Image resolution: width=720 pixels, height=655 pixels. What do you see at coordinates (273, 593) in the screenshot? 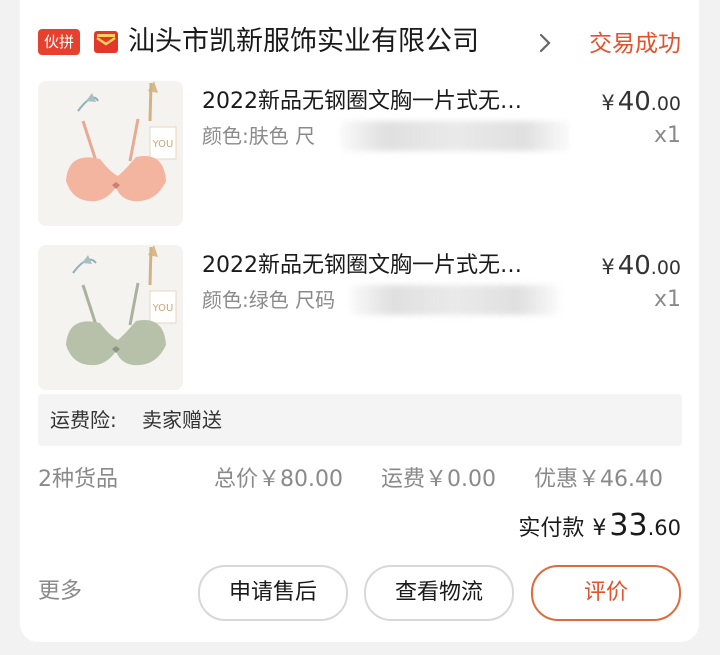
I see `after-sale-button: 申请售后` at bounding box center [273, 593].